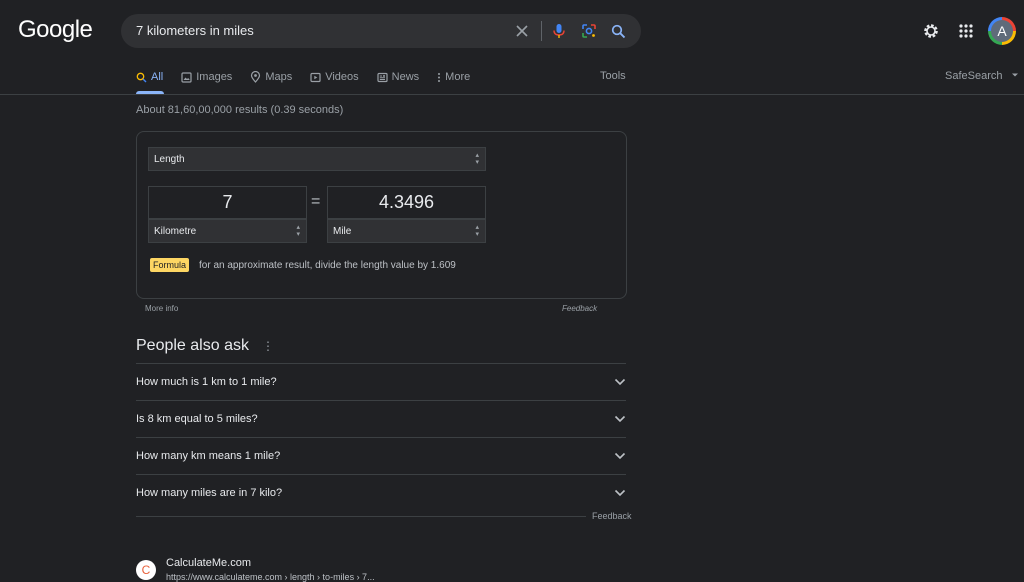  What do you see at coordinates (227, 202) in the screenshot?
I see `from-value-input: 7` at bounding box center [227, 202].